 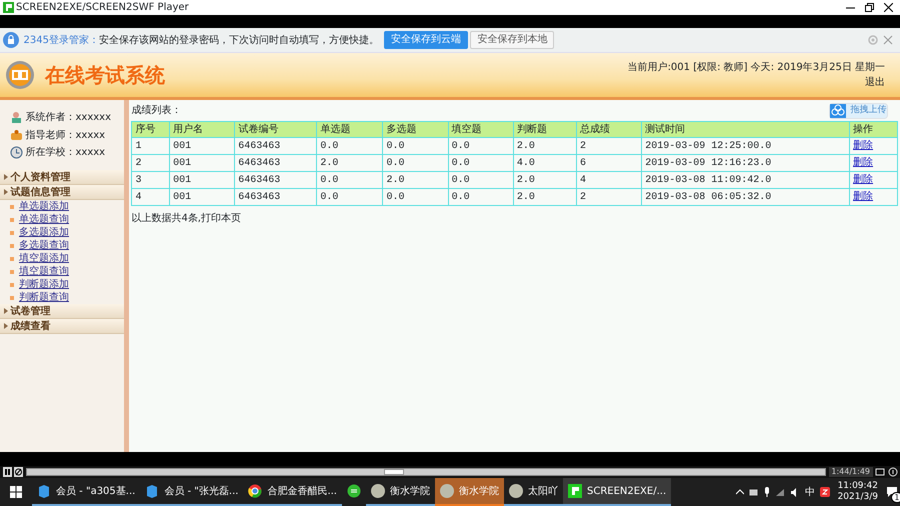 What do you see at coordinates (780, 492) in the screenshot?
I see `wifi-icon` at bounding box center [780, 492].